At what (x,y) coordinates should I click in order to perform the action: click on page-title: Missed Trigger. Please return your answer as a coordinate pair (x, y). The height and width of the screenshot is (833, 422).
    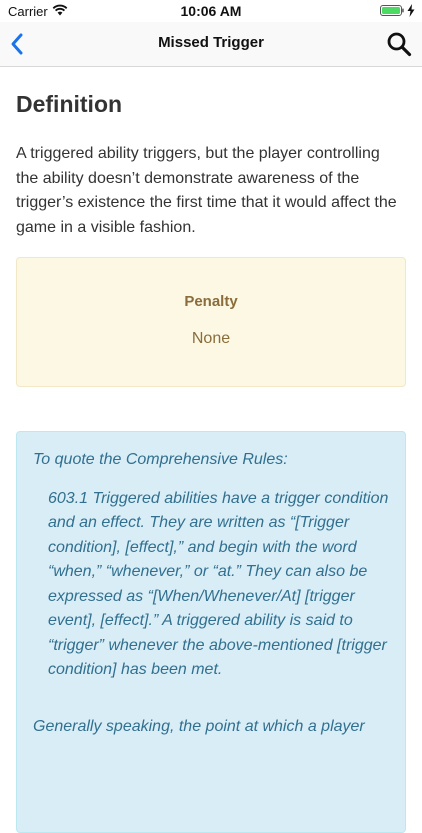
    Looking at the image, I should click on (211, 42).